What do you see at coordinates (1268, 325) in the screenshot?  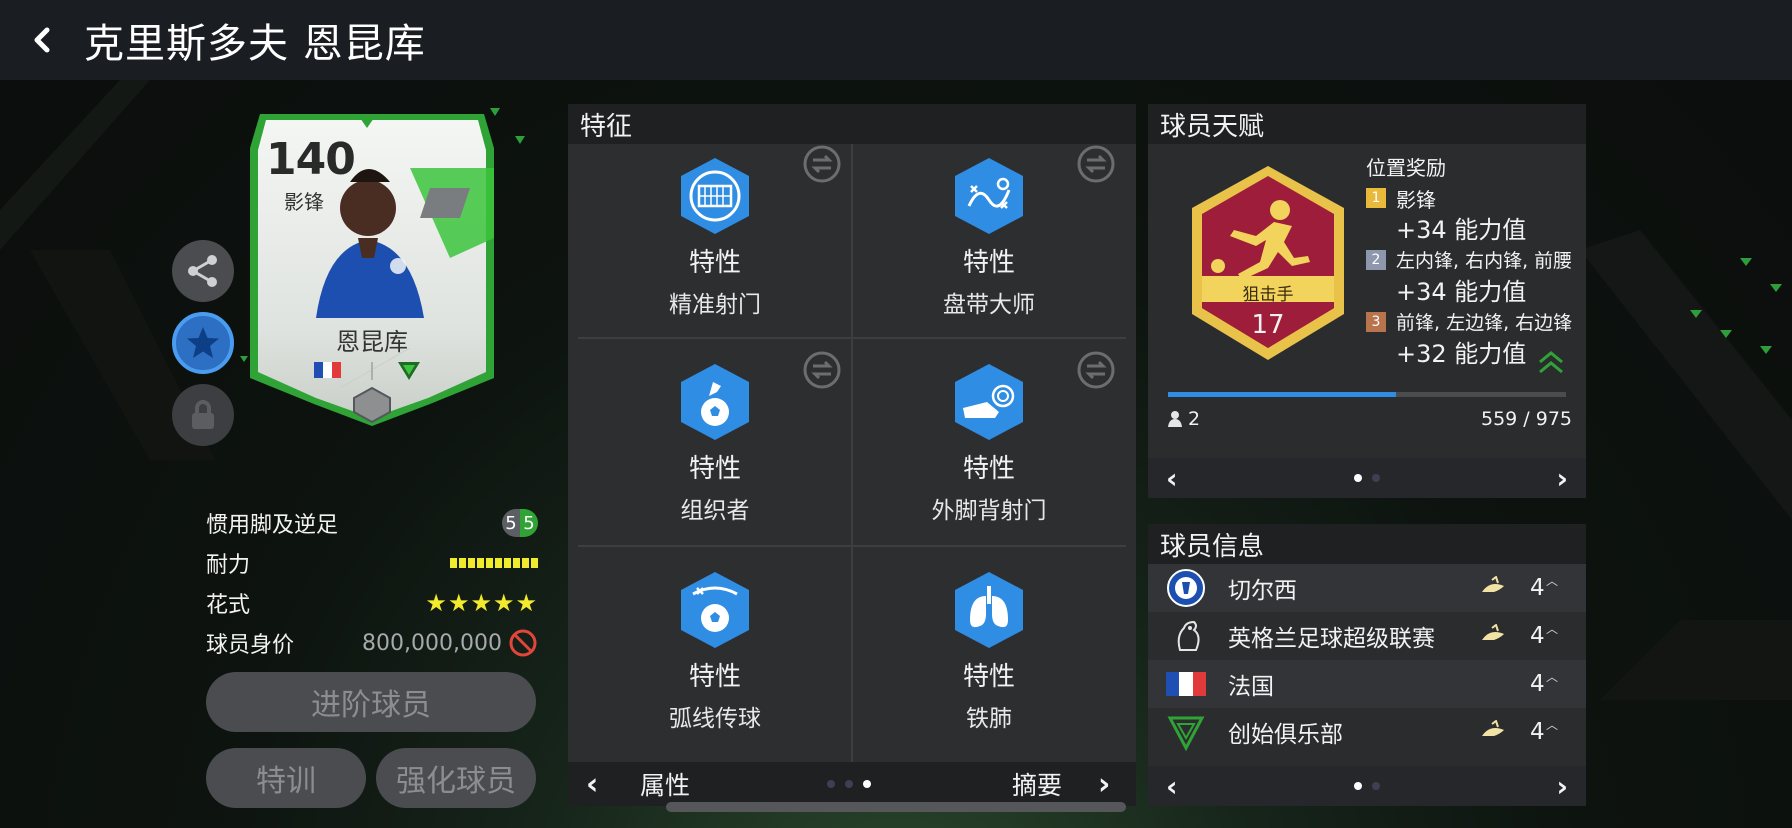 I see `talent-badge-level: 17` at bounding box center [1268, 325].